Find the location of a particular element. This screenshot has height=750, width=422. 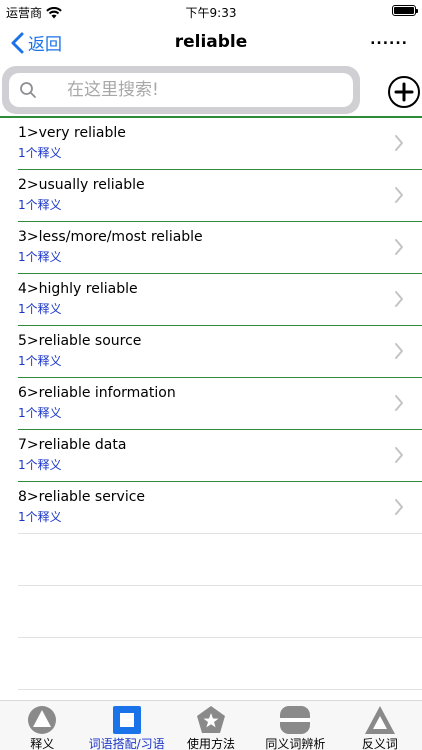

tab-usage: 使用方法 is located at coordinates (211, 725).